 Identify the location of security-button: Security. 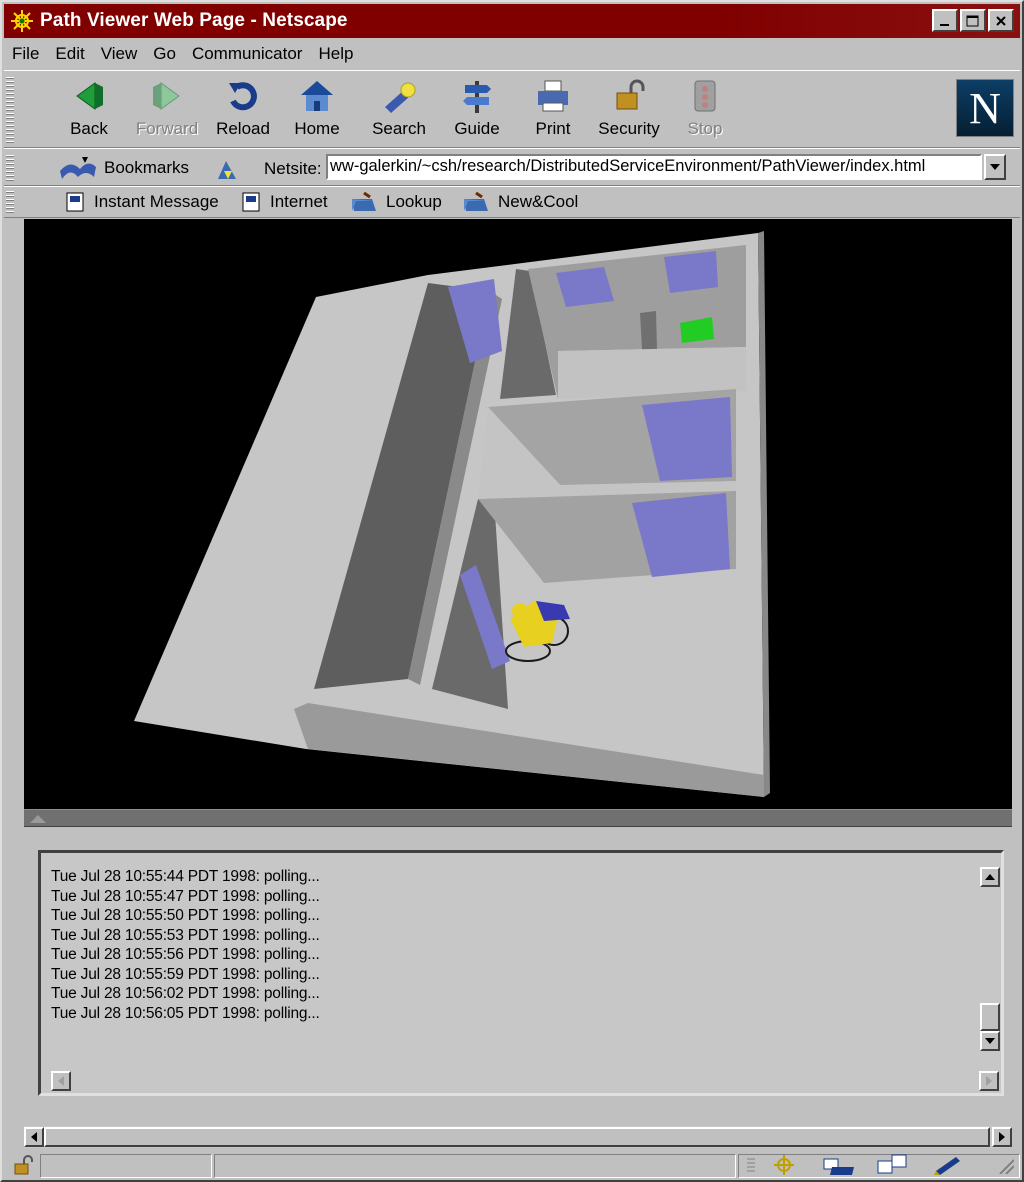
(629, 110).